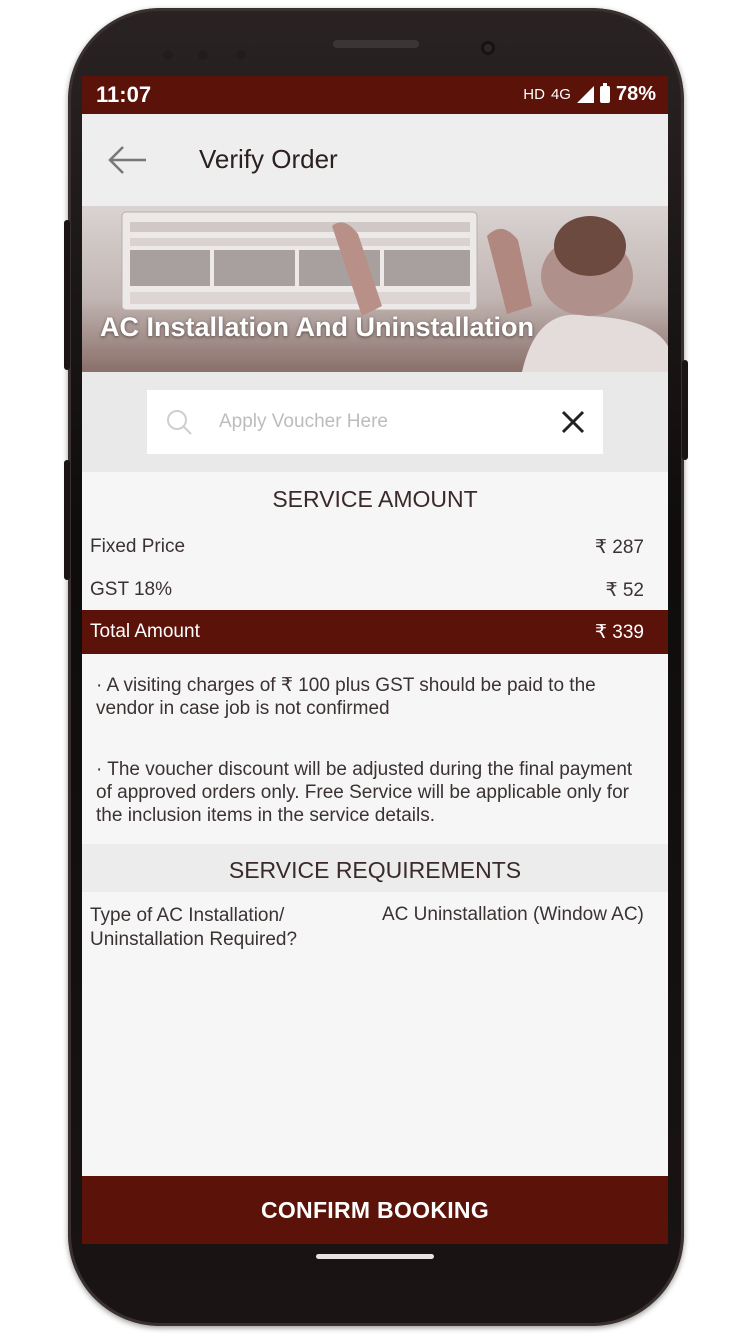 The height and width of the screenshot is (1336, 752). Describe the element at coordinates (375, 1210) in the screenshot. I see `confirm-booking-button: CONFIRM BOOKING` at that location.